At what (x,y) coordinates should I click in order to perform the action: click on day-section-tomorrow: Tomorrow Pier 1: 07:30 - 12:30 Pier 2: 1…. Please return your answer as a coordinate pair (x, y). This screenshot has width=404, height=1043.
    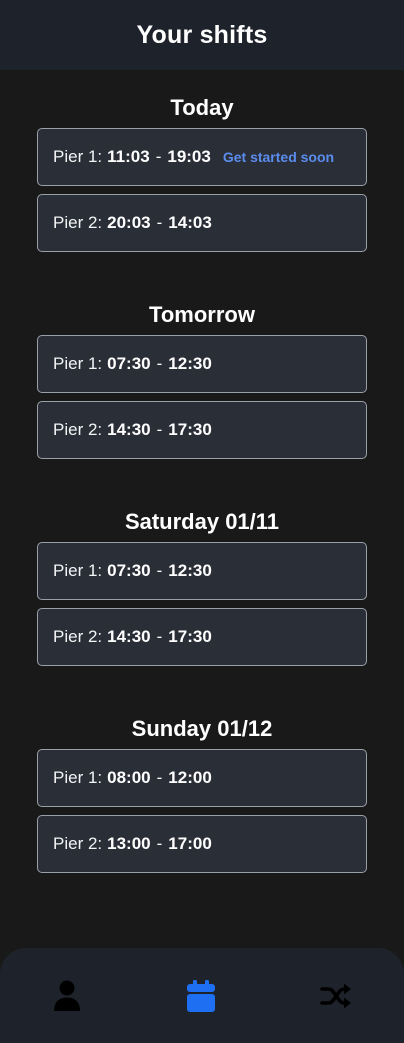
    Looking at the image, I should click on (202, 379).